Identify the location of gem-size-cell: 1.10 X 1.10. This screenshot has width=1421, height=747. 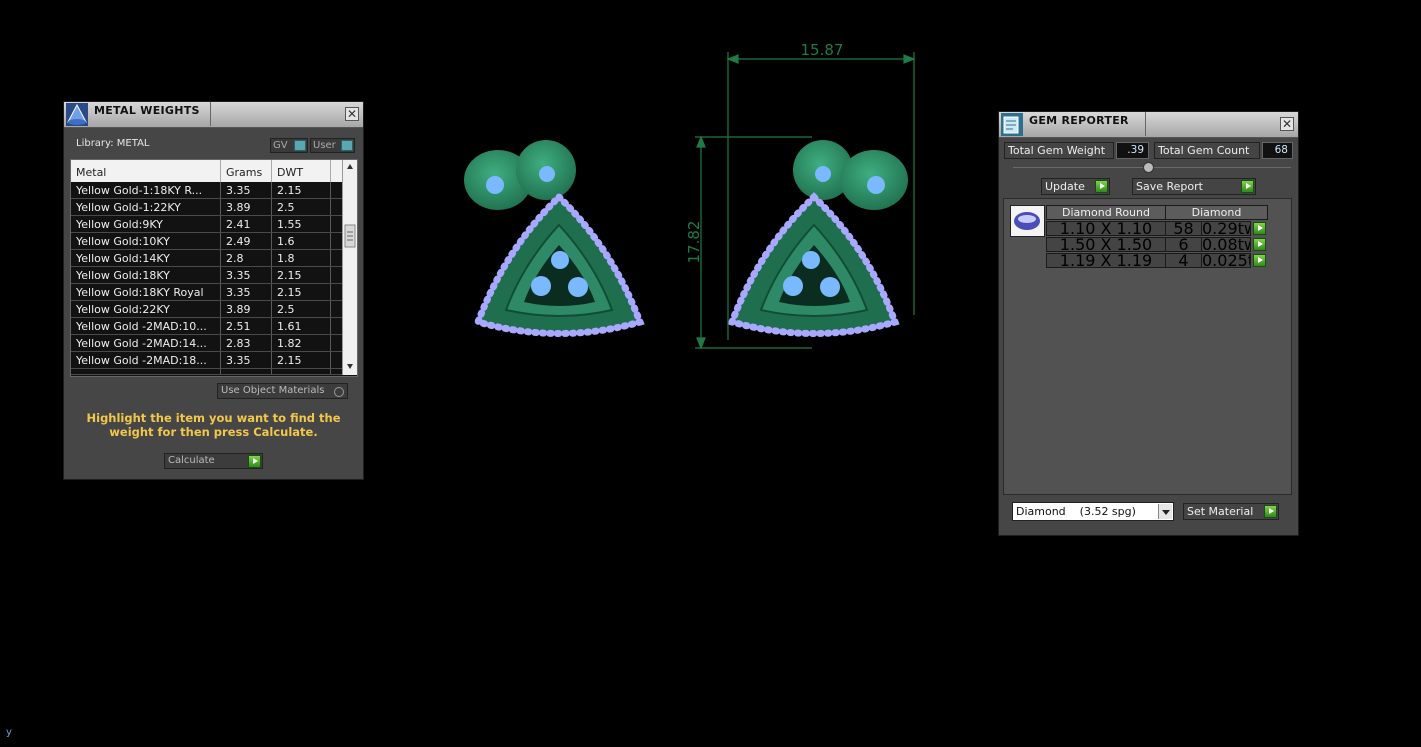
(1106, 228).